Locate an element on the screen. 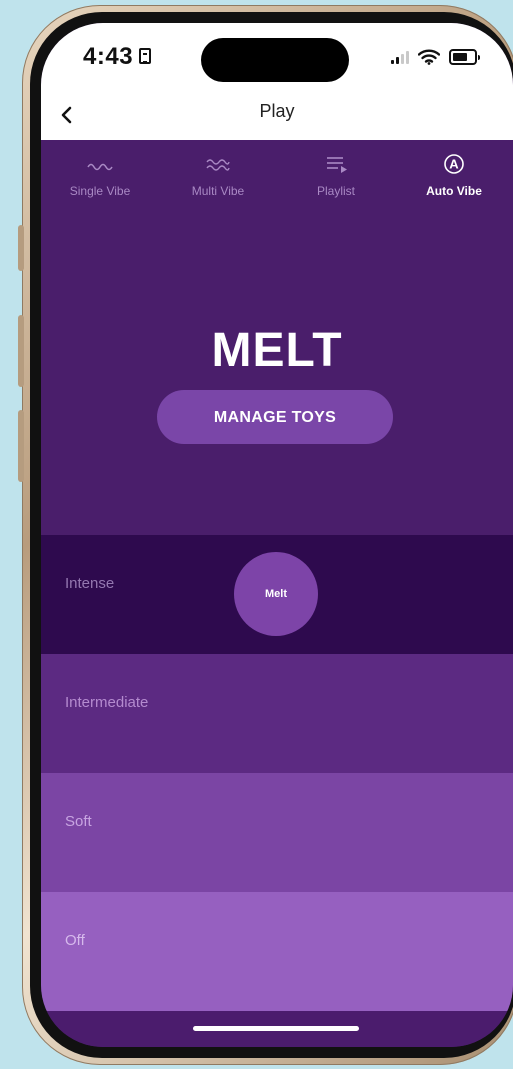  header-bar: 4:43 Play is located at coordinates (277, 81).